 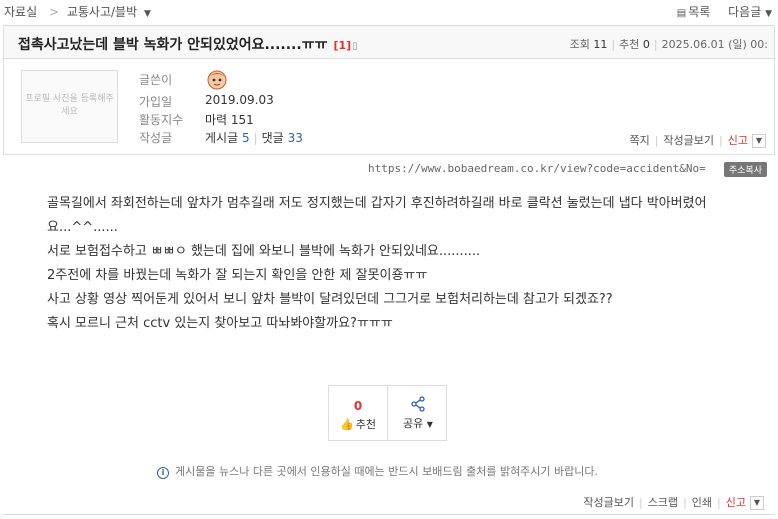 What do you see at coordinates (600, 44) in the screenshot?
I see `view-count: 11` at bounding box center [600, 44].